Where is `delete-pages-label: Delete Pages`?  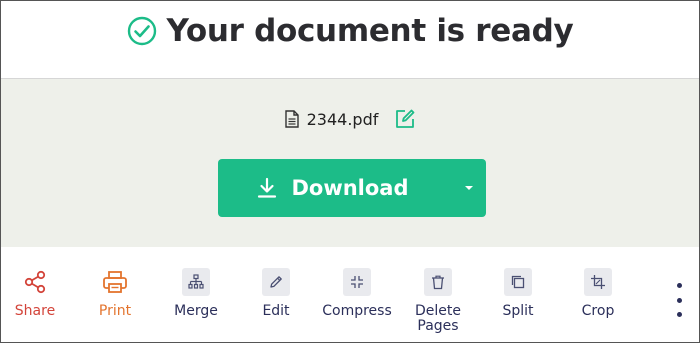
delete-pages-label: Delete Pages is located at coordinates (438, 318).